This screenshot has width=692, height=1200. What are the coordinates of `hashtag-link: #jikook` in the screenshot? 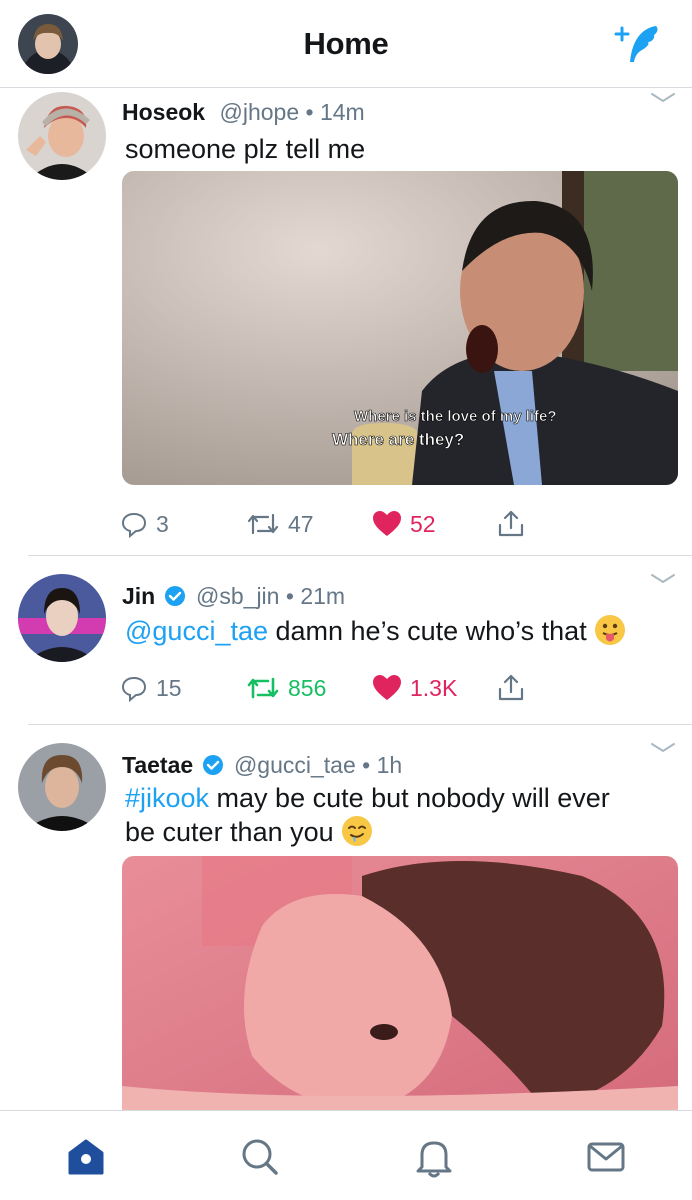 It's located at (167, 798).